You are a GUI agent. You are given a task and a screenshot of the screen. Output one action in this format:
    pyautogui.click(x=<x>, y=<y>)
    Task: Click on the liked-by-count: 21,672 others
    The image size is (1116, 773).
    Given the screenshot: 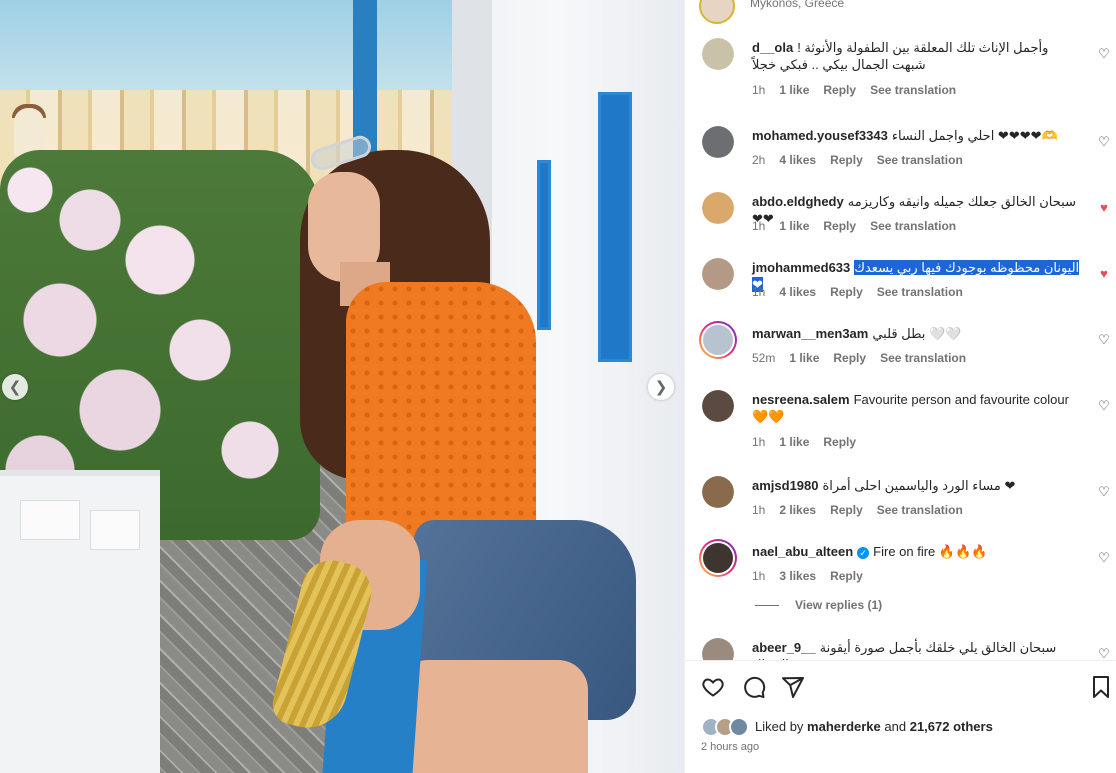 What is the action you would take?
    pyautogui.click(x=951, y=726)
    